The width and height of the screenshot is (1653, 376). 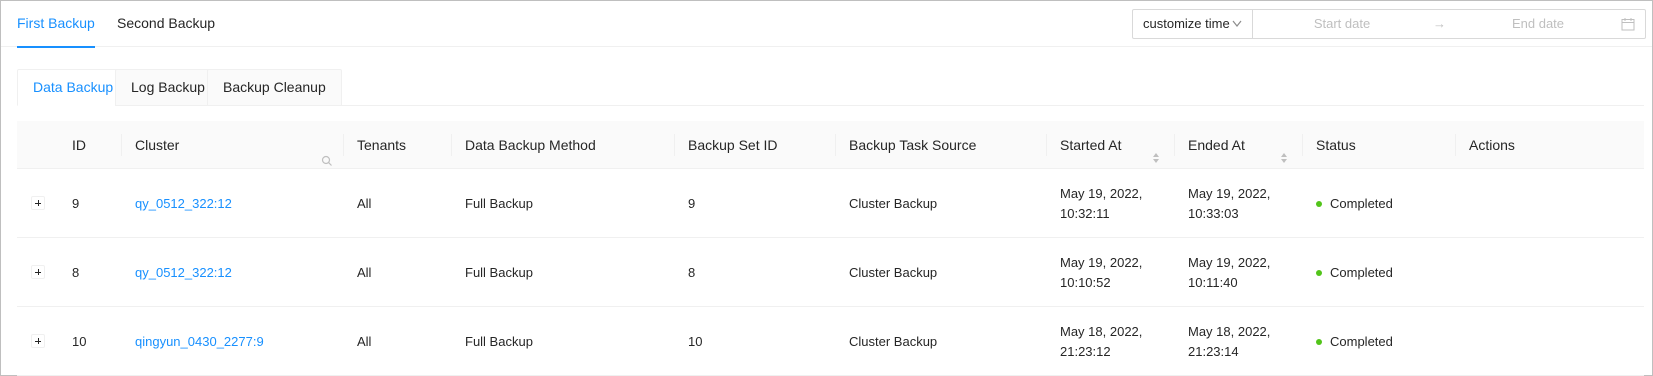 What do you see at coordinates (1094, 203) in the screenshot?
I see `cell-started: May 19, 2022, 10:32:11` at bounding box center [1094, 203].